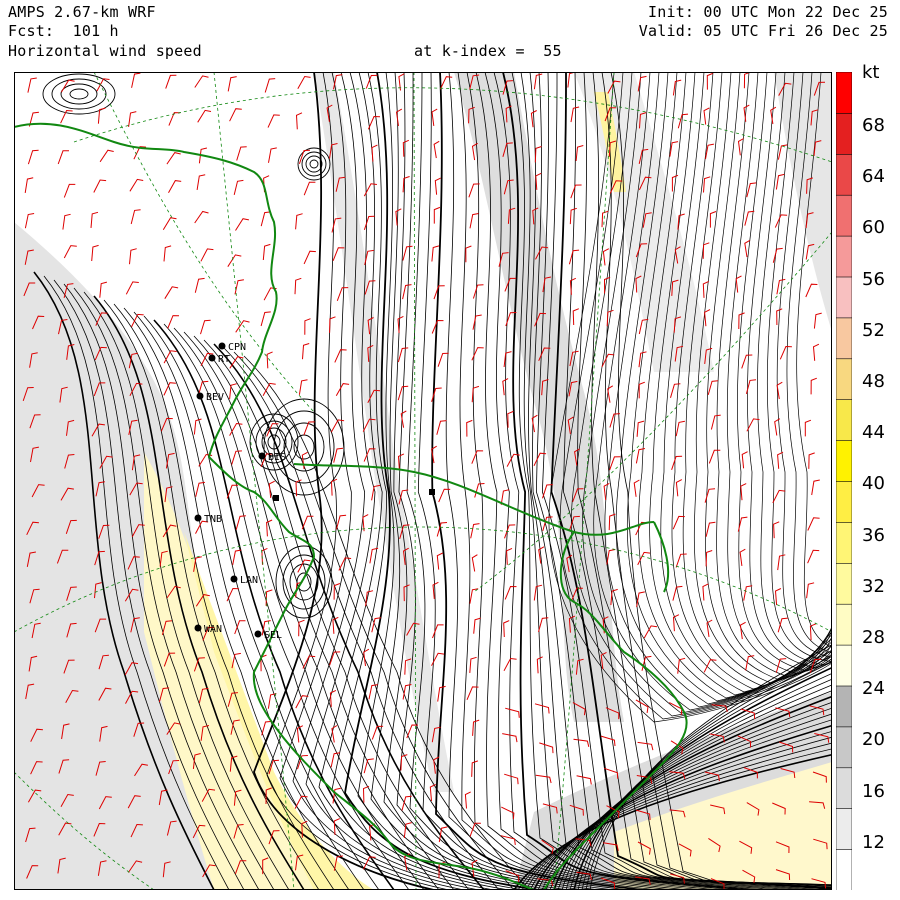 The height and width of the screenshot is (900, 900). What do you see at coordinates (873, 279) in the screenshot?
I see `colorbar-tick-label: 56` at bounding box center [873, 279].